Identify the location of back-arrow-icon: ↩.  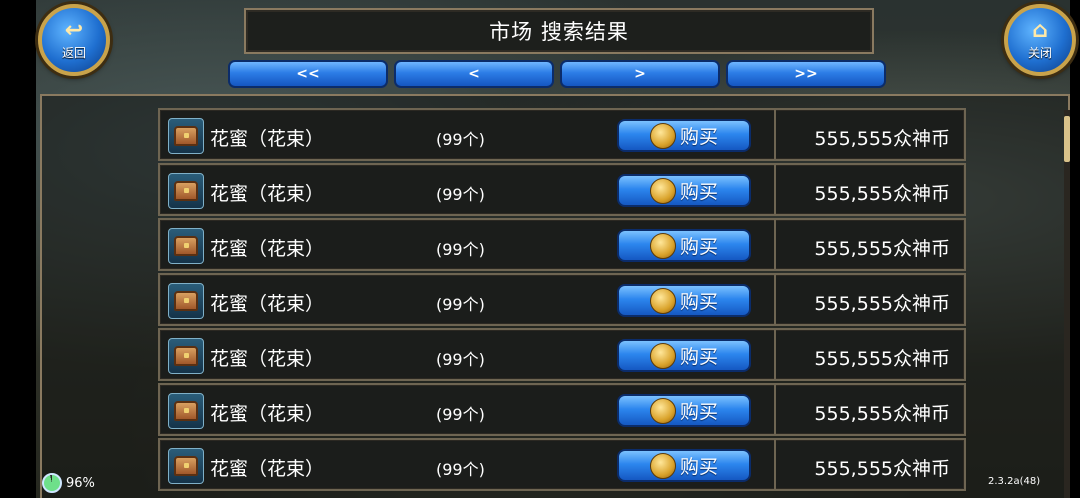
(74, 30).